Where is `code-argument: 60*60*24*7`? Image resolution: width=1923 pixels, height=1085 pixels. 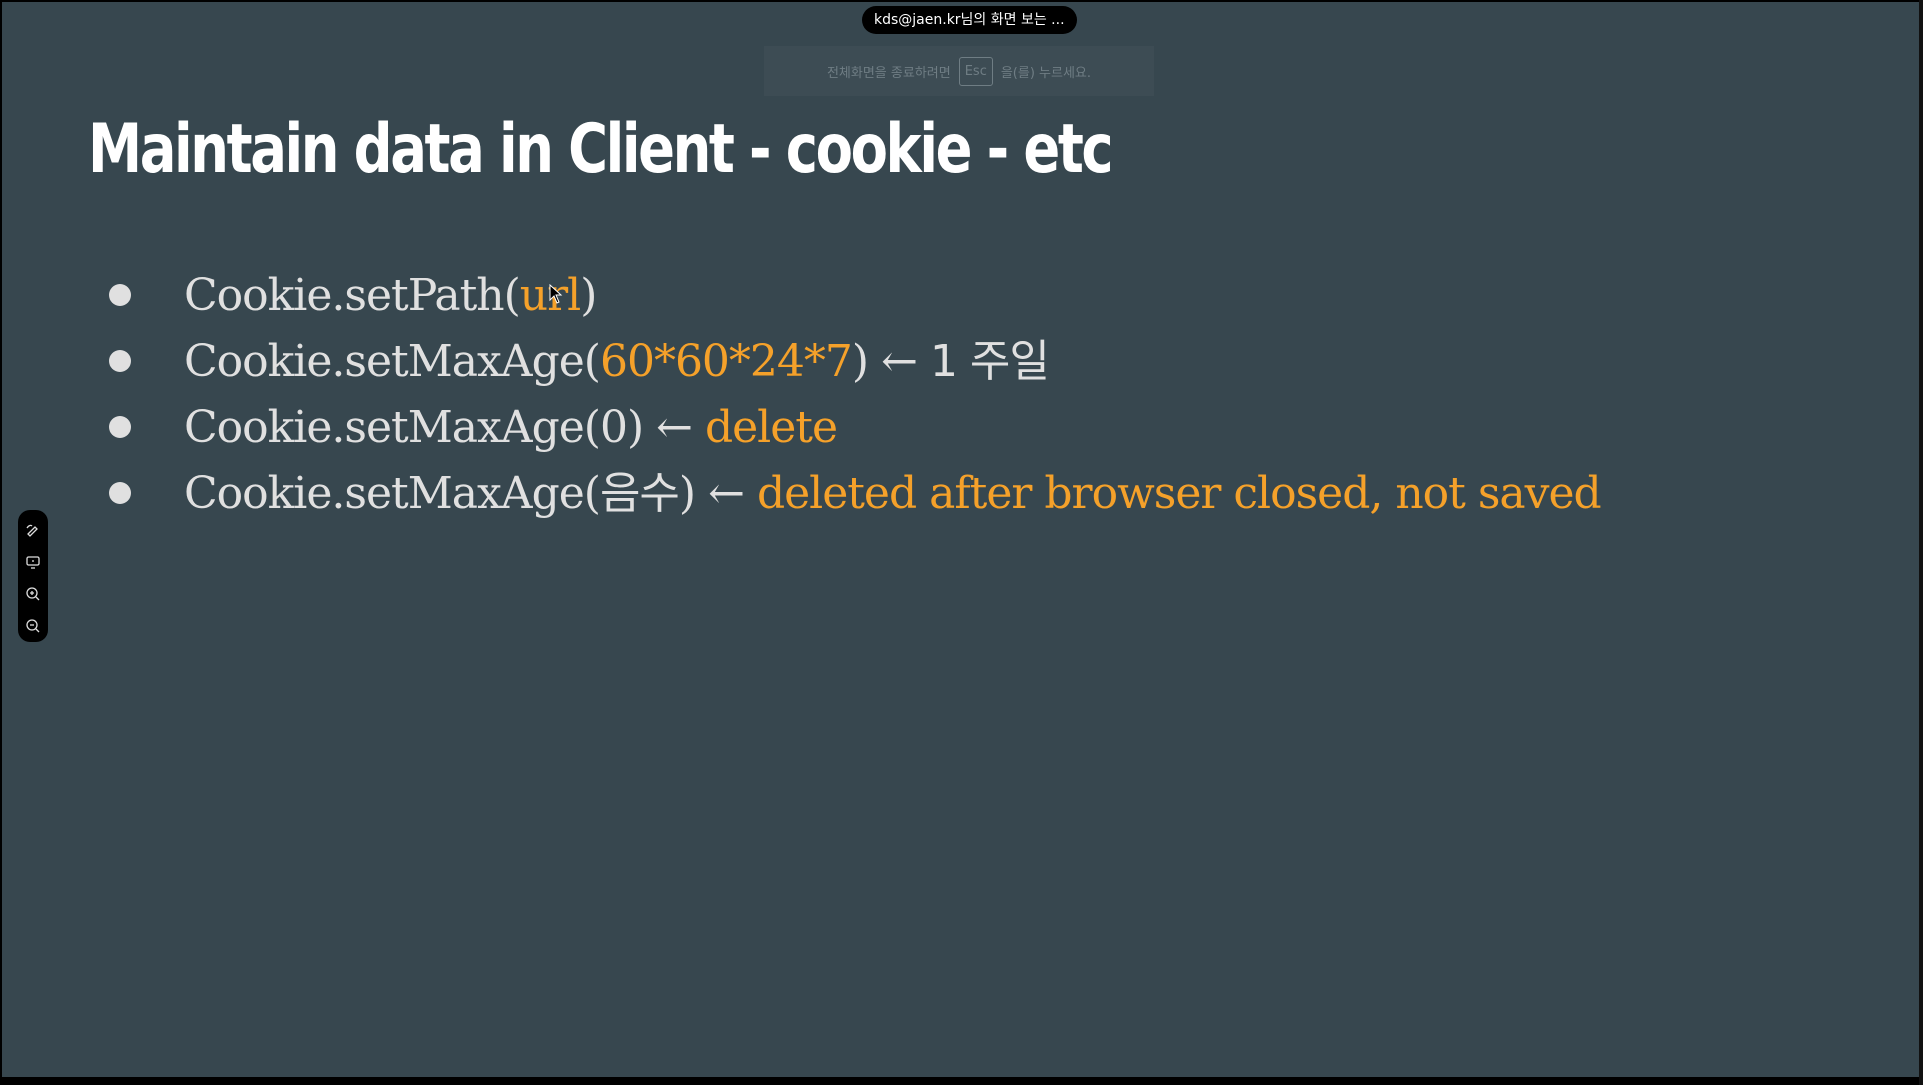
code-argument: 60*60*24*7 is located at coordinates (726, 361).